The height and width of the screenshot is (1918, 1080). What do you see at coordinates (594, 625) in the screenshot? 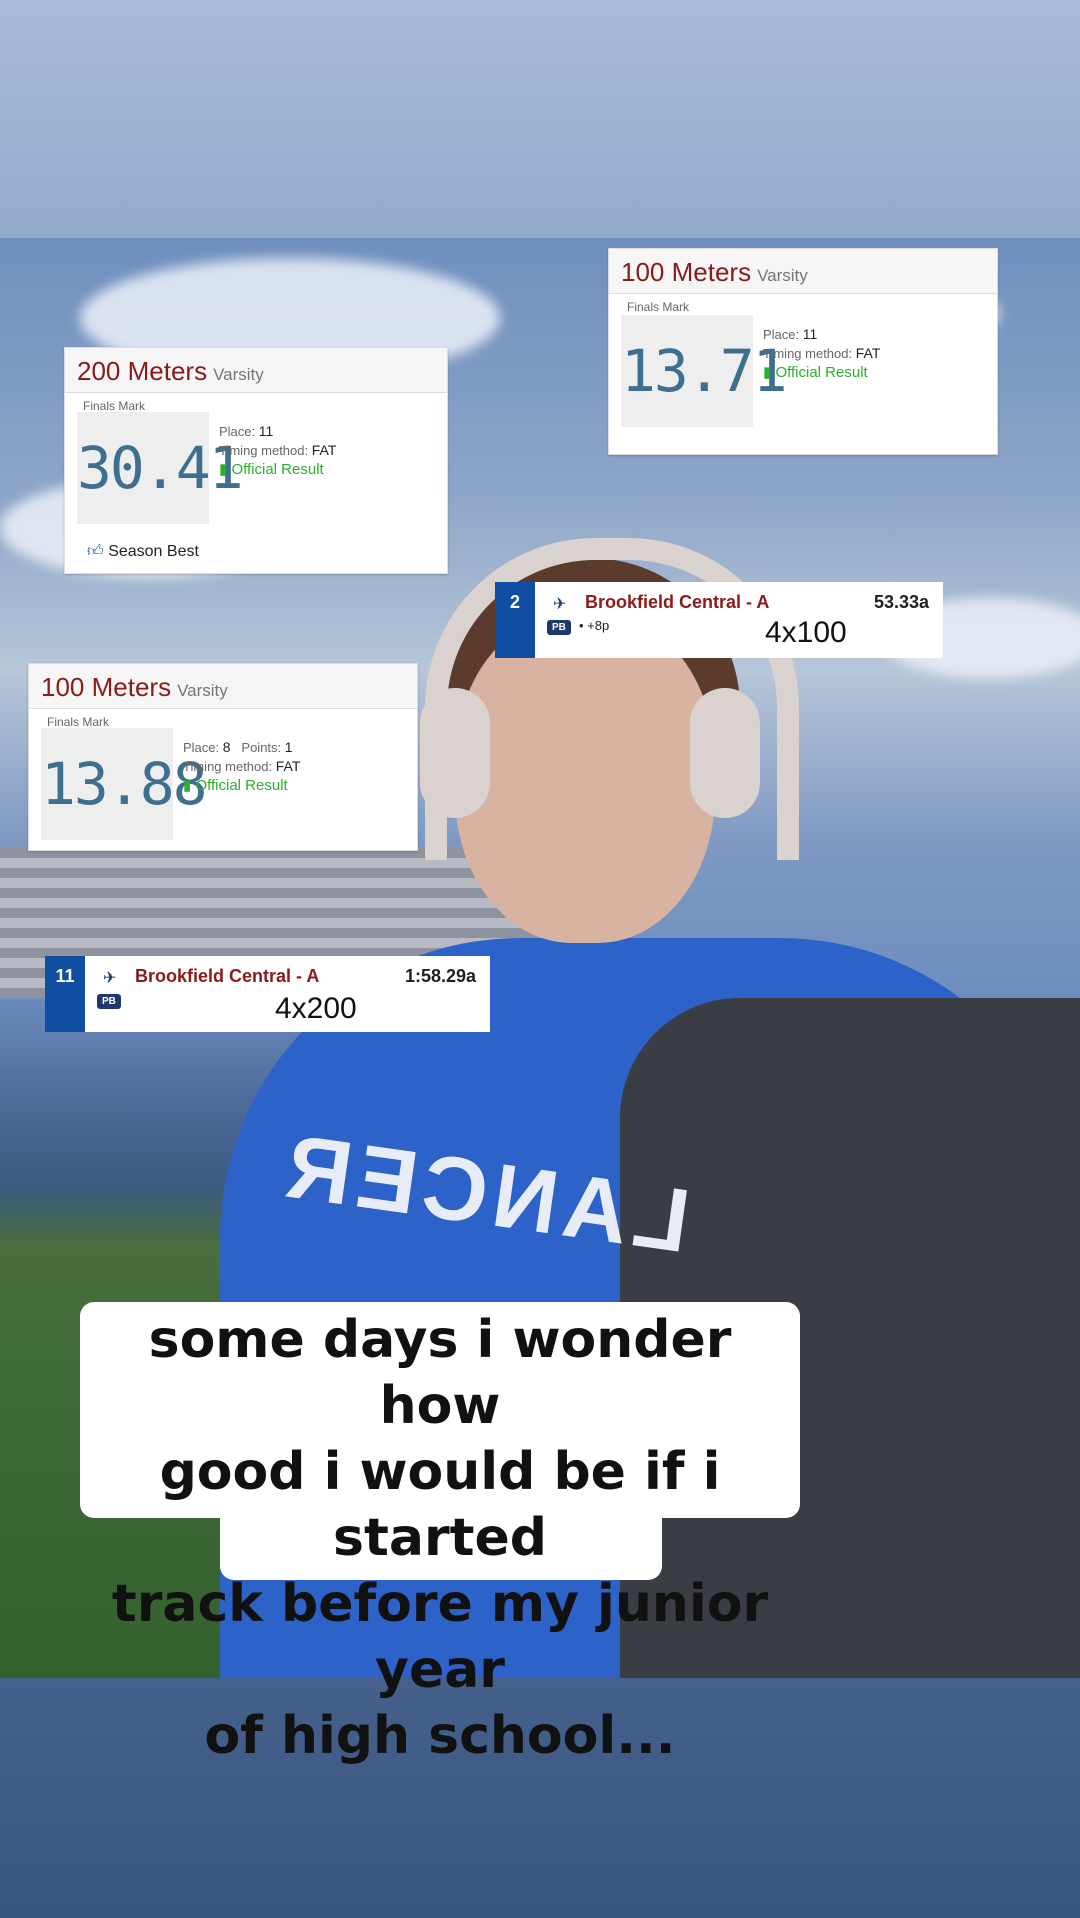
I see `relay-extra: • +8p` at bounding box center [594, 625].